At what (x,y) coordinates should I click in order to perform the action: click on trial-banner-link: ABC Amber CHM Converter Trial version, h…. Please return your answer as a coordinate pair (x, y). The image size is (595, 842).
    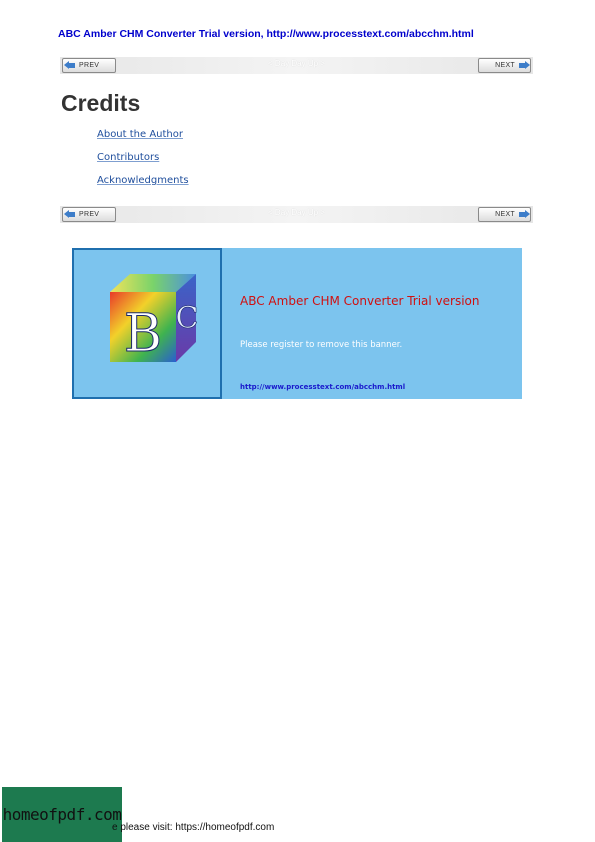
    Looking at the image, I should click on (266, 34).